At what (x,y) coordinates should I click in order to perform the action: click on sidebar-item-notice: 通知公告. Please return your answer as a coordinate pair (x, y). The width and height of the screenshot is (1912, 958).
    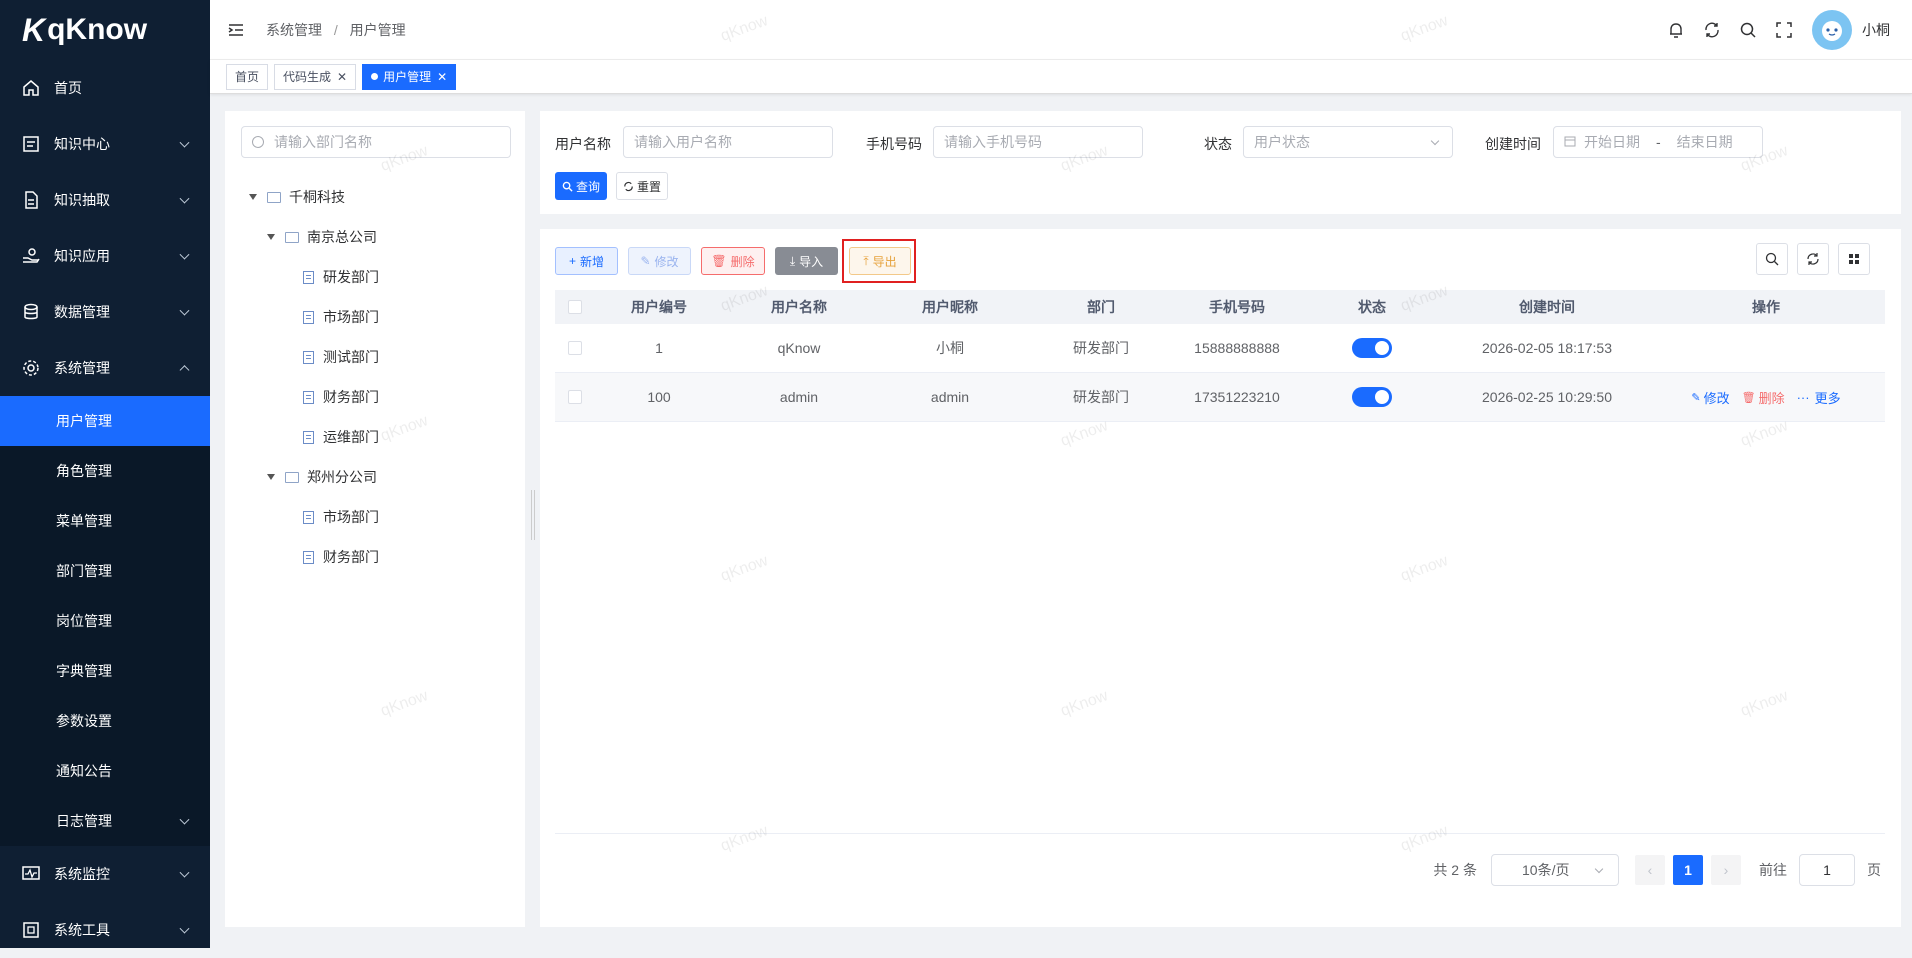
    Looking at the image, I should click on (105, 771).